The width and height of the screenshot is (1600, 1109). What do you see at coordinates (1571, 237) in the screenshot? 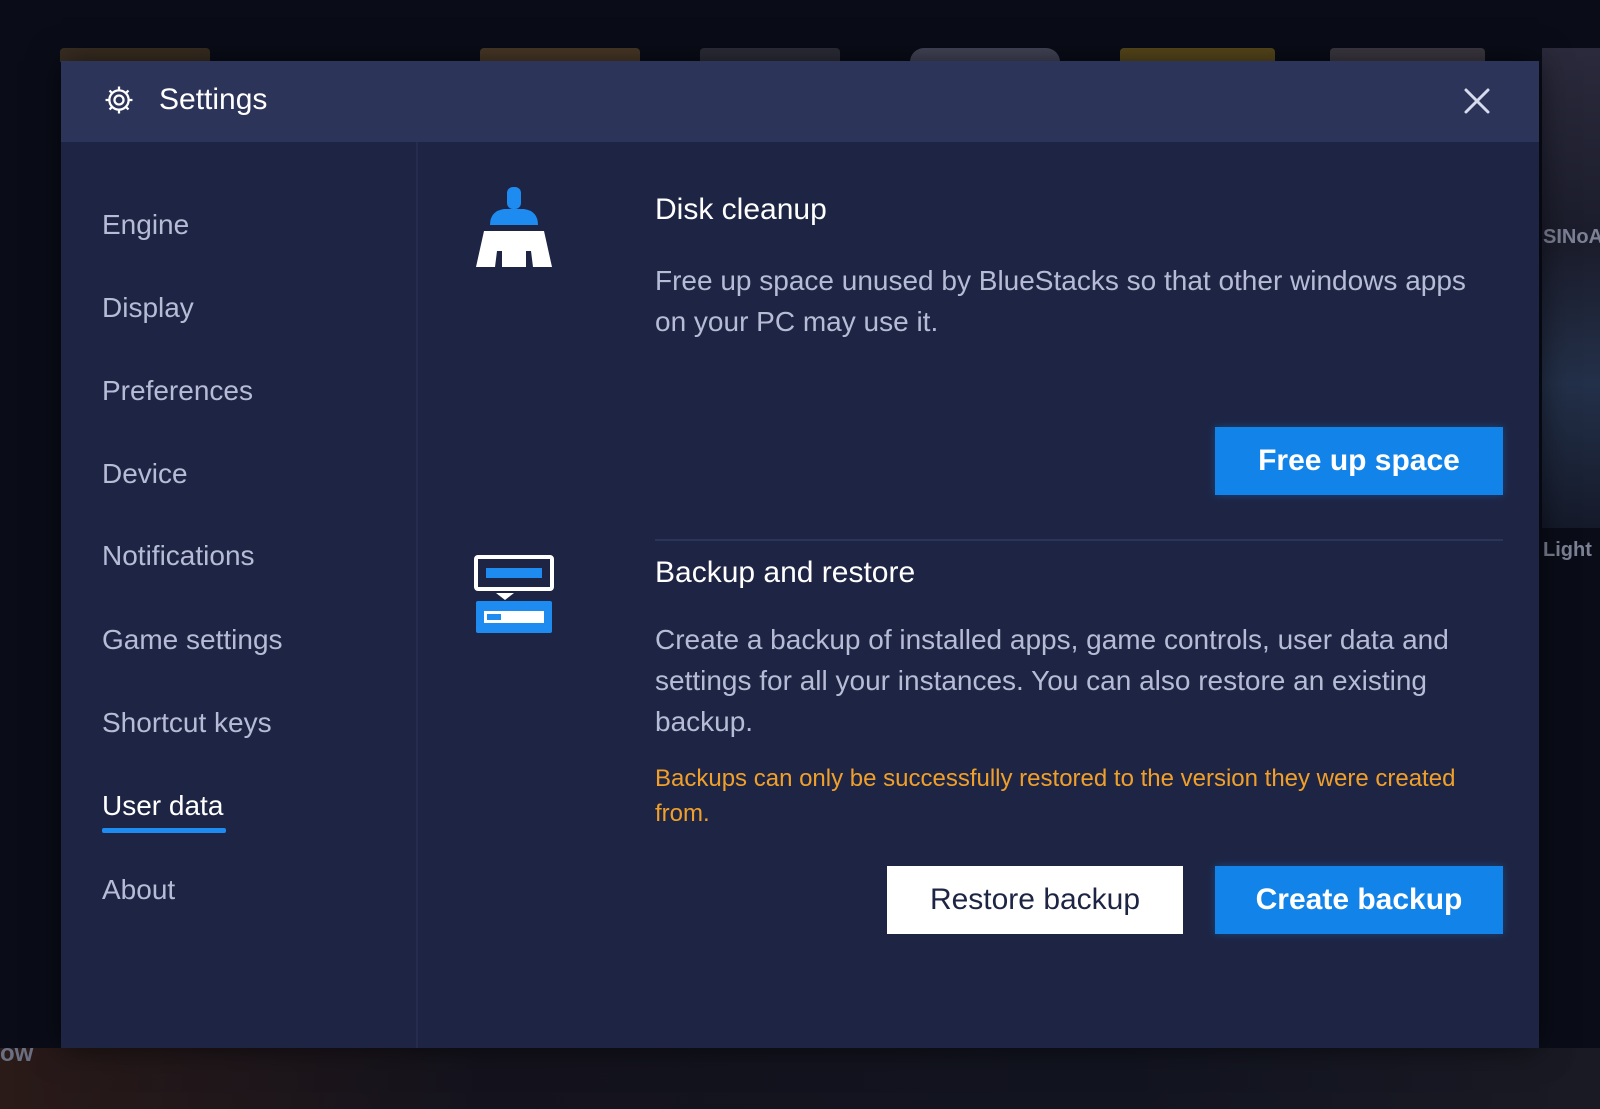
I see `background-game-label: SINoA` at bounding box center [1571, 237].